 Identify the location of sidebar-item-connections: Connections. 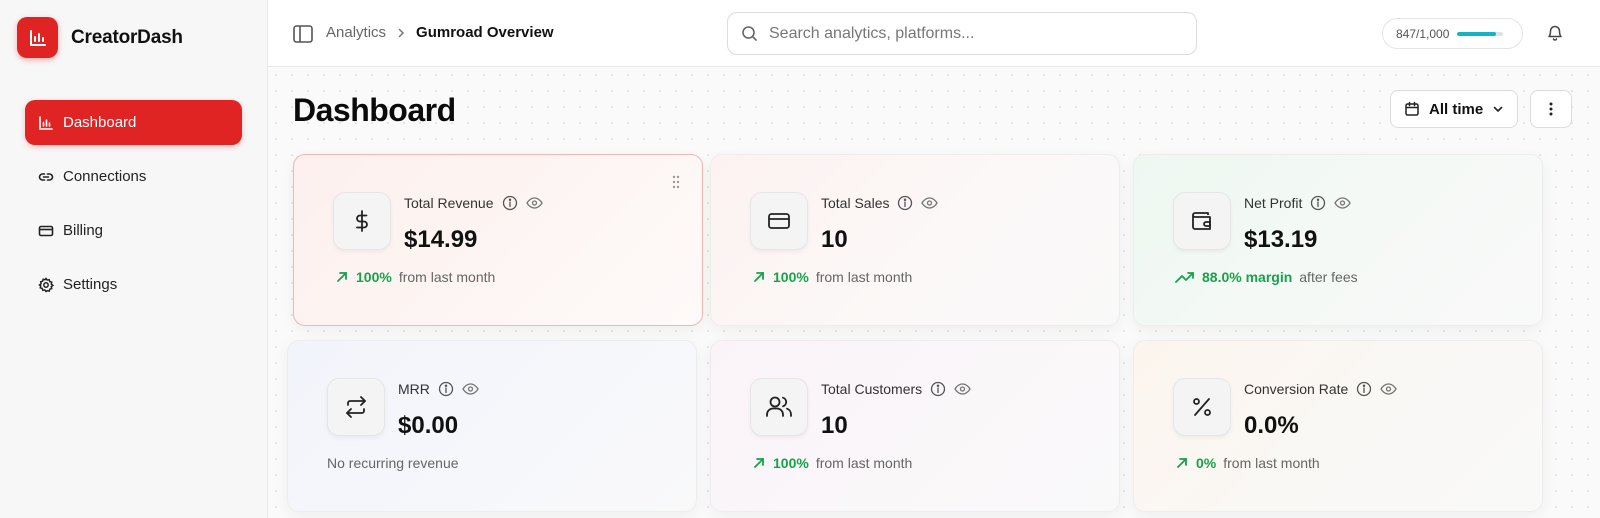
(133, 176).